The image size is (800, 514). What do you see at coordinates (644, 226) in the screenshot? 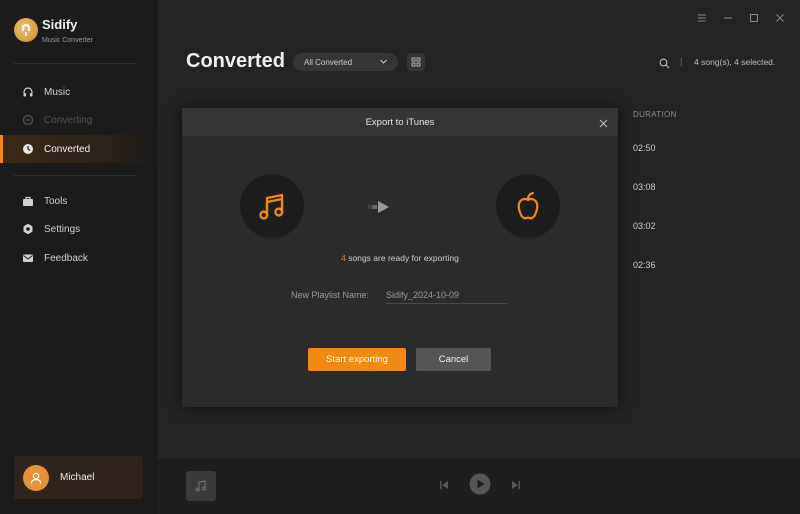
I see `duration-cell: 03:02` at bounding box center [644, 226].